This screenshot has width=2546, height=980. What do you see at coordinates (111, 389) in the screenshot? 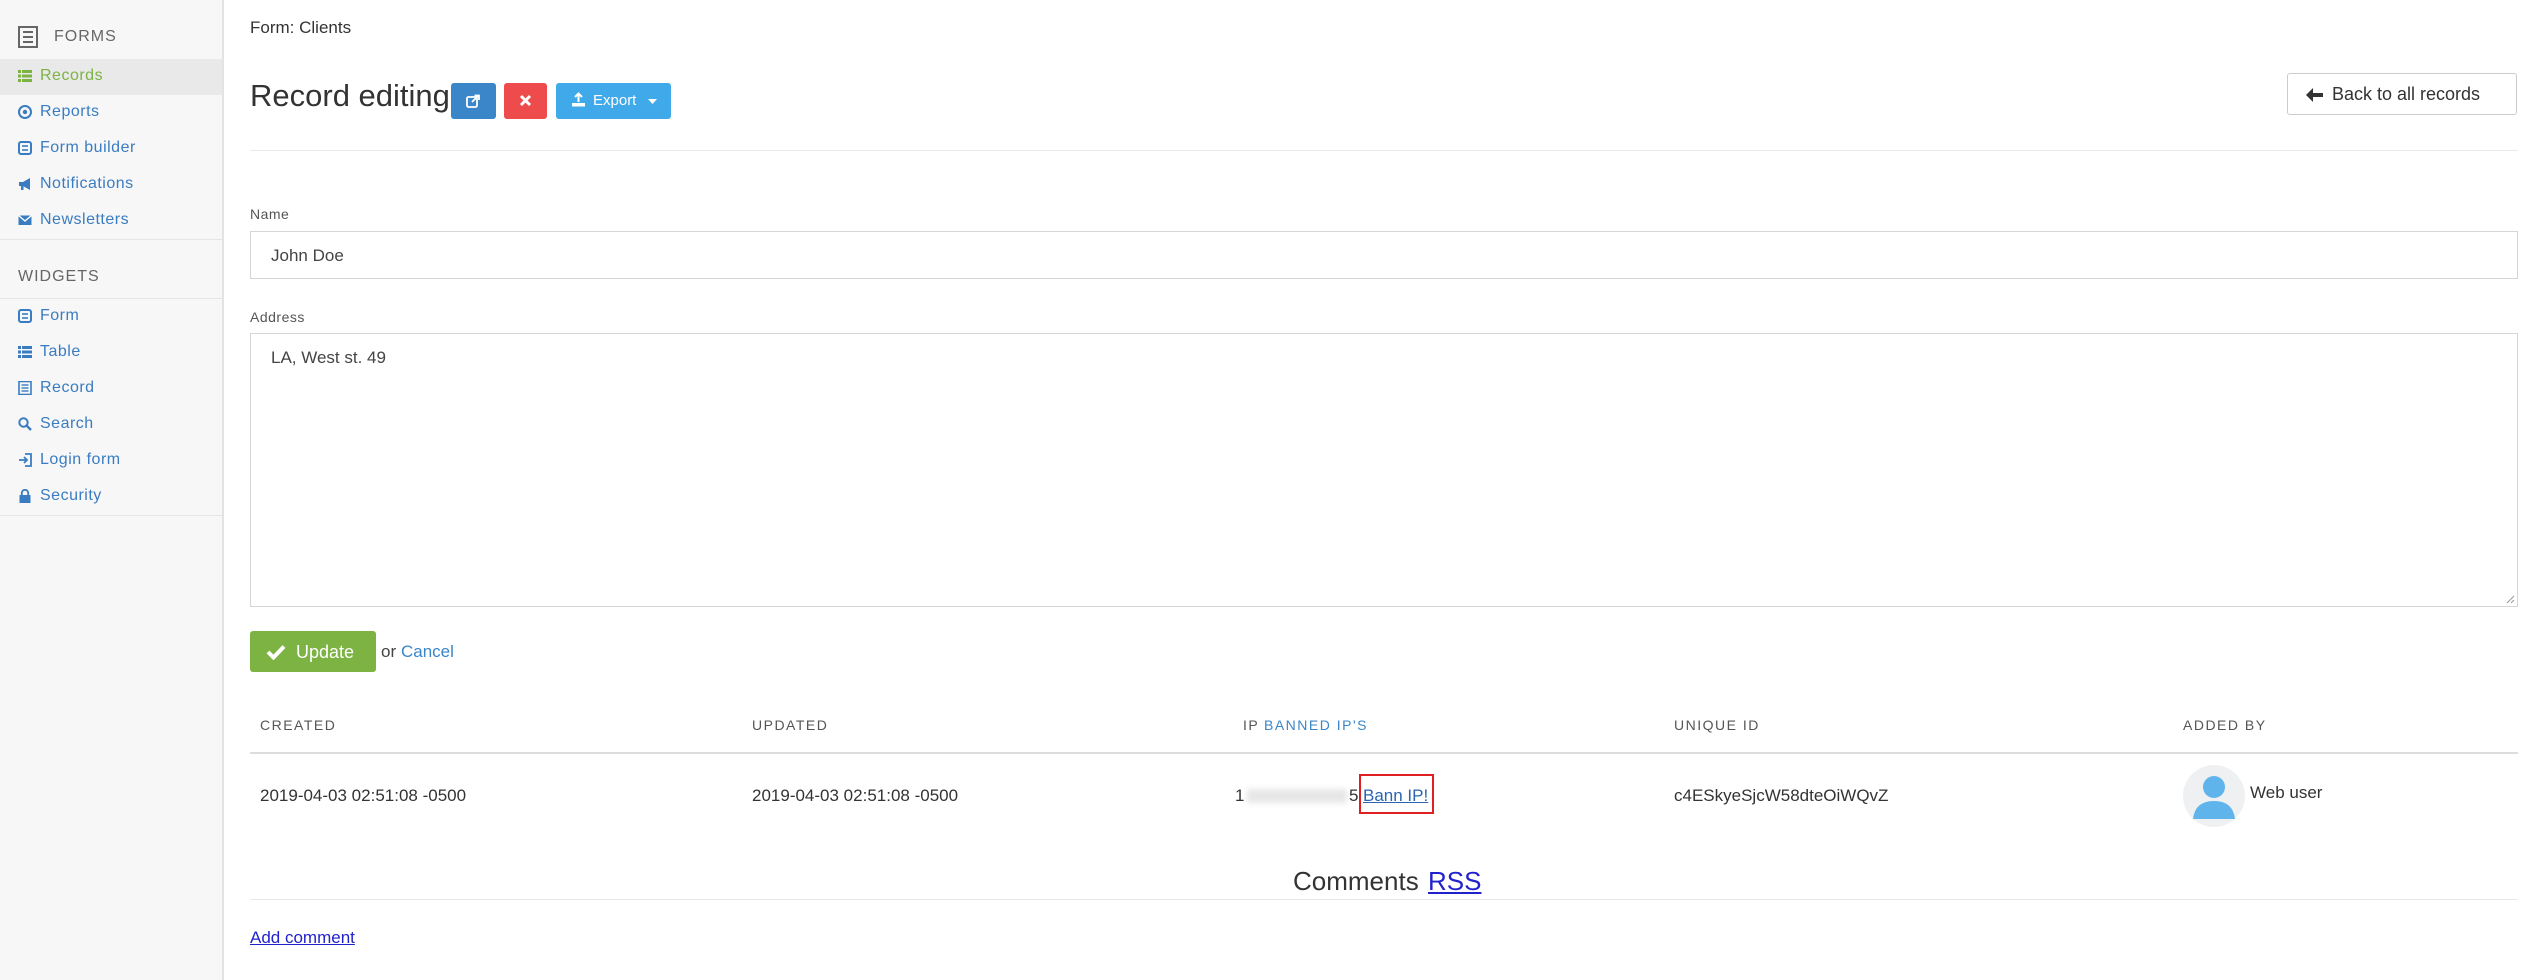
I see `sidebar-item-record: Record` at bounding box center [111, 389].